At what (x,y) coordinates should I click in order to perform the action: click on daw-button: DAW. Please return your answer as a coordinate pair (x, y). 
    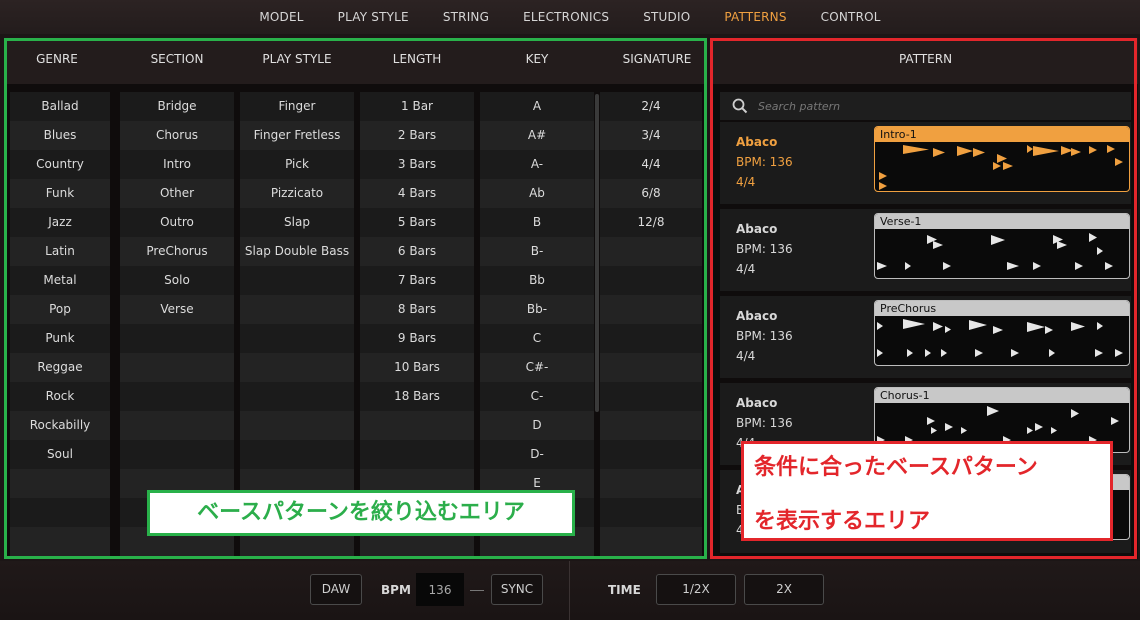
    Looking at the image, I should click on (336, 589).